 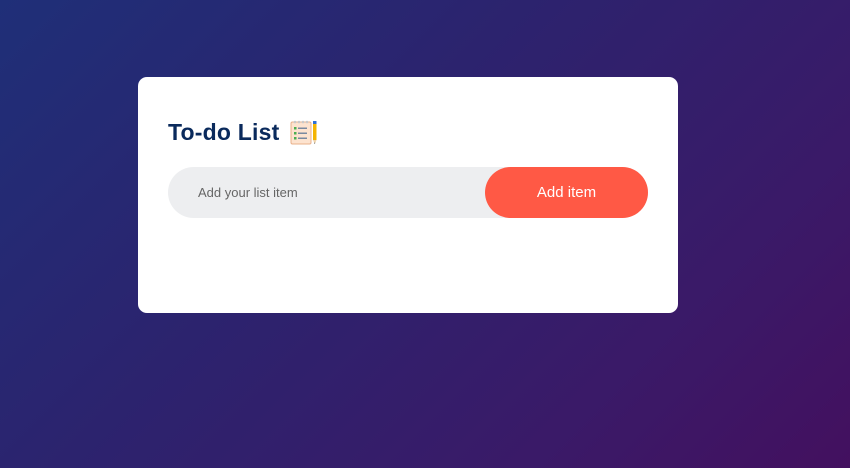 What do you see at coordinates (408, 132) in the screenshot?
I see `header: To-do List` at bounding box center [408, 132].